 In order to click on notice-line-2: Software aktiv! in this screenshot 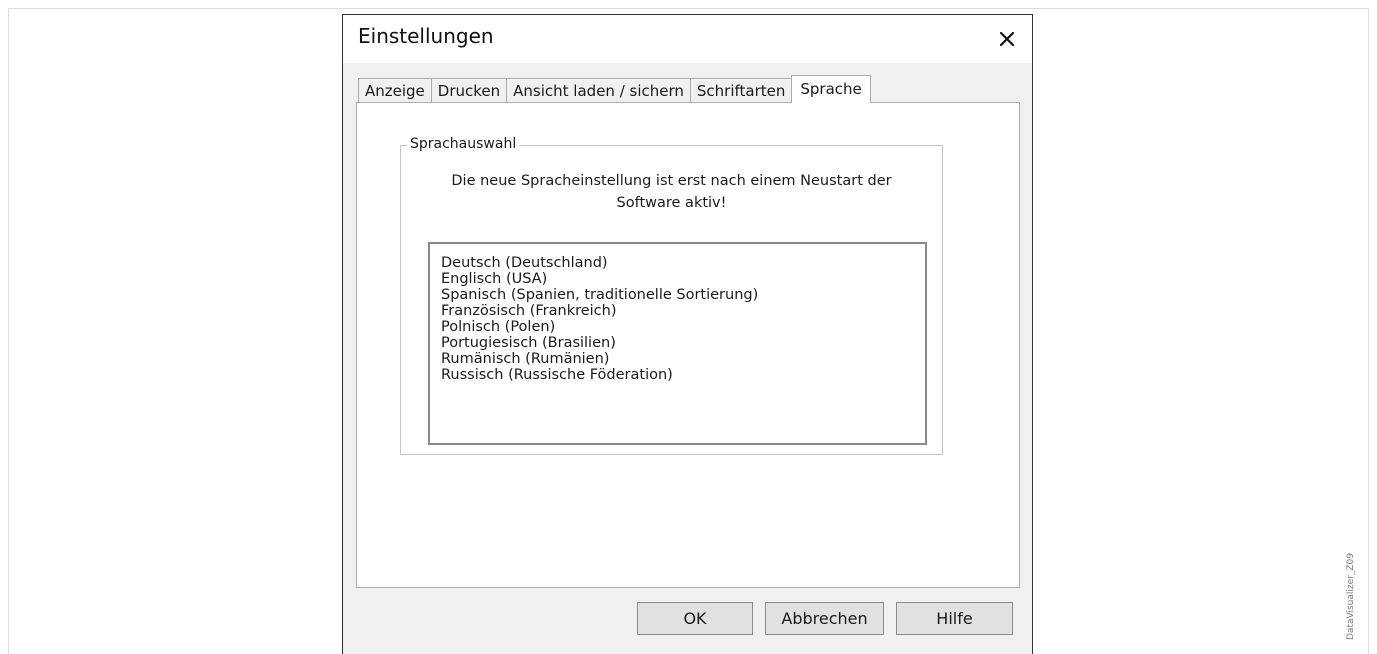, I will do `click(671, 203)`.